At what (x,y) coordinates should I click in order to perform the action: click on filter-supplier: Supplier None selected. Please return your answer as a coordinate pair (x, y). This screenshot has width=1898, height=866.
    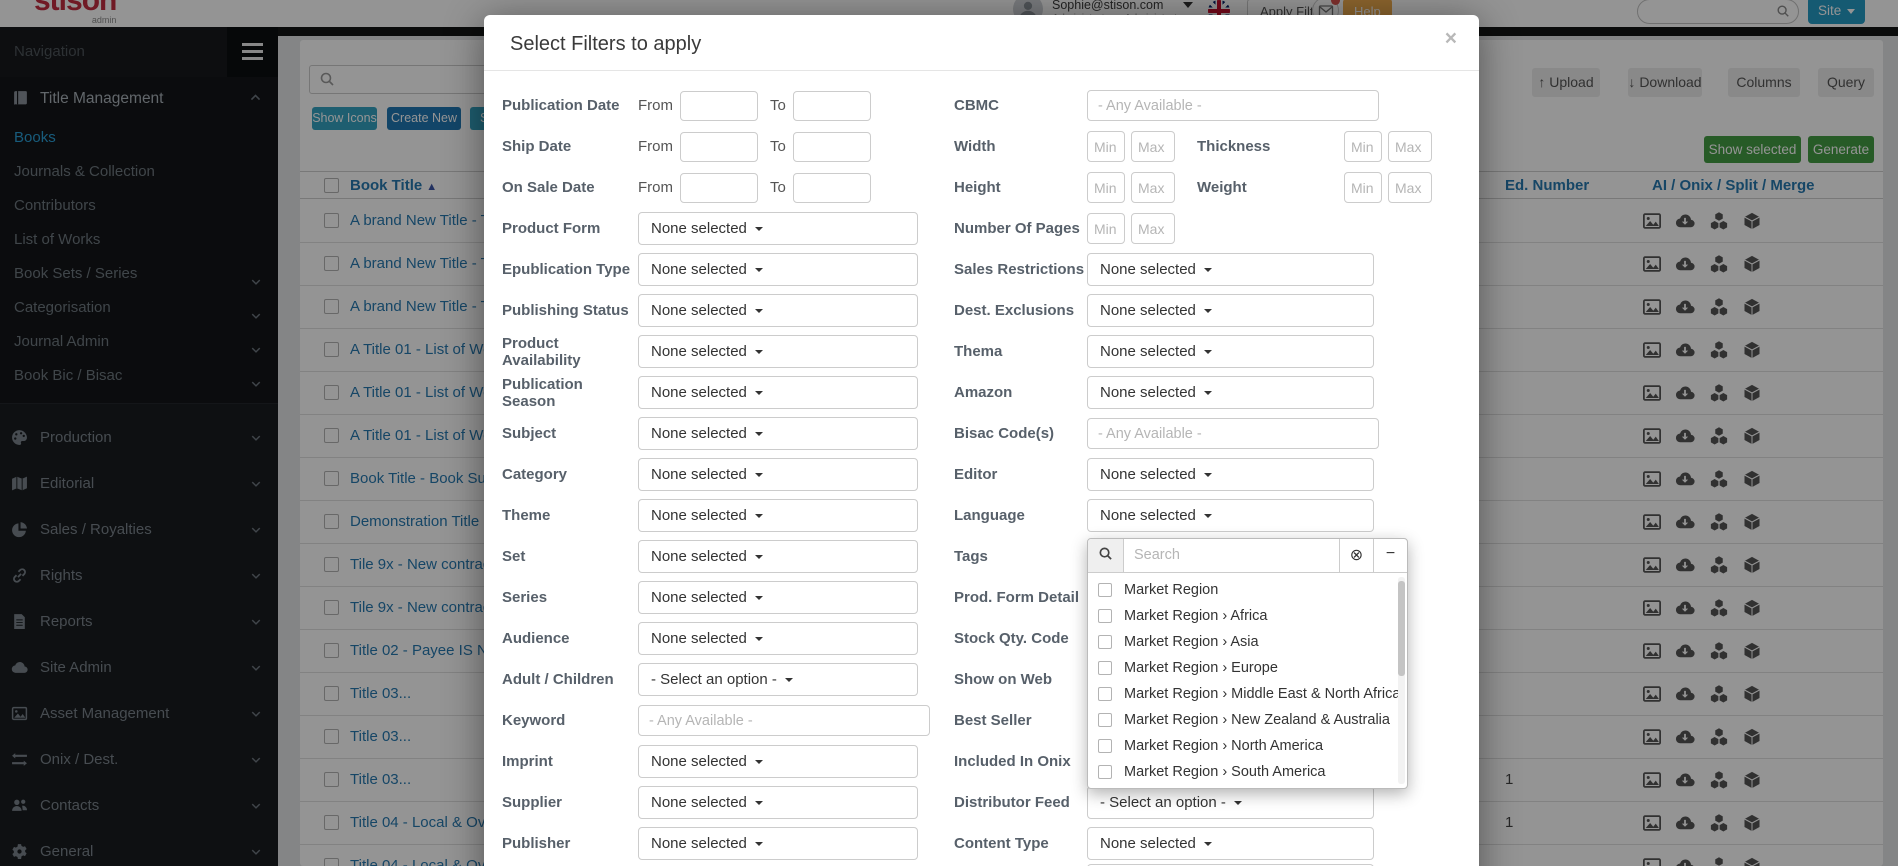
    Looking at the image, I should click on (728, 802).